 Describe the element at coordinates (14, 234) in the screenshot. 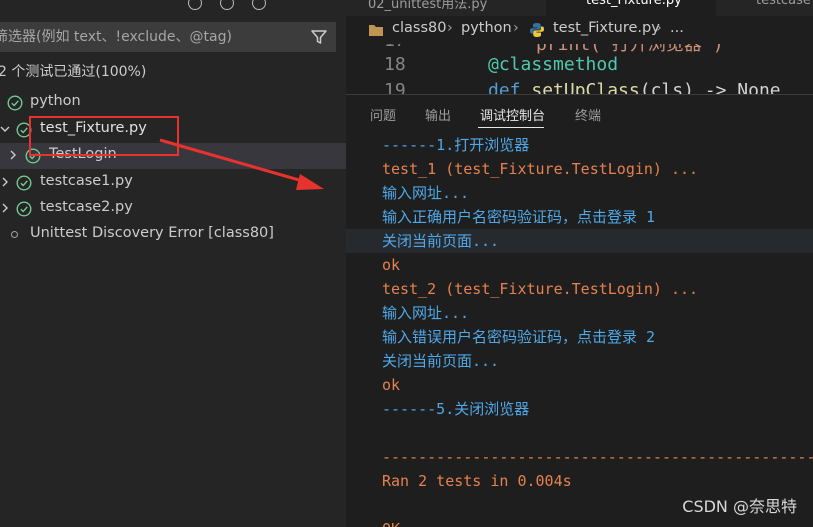

I see `unrun-circle-icon` at that location.